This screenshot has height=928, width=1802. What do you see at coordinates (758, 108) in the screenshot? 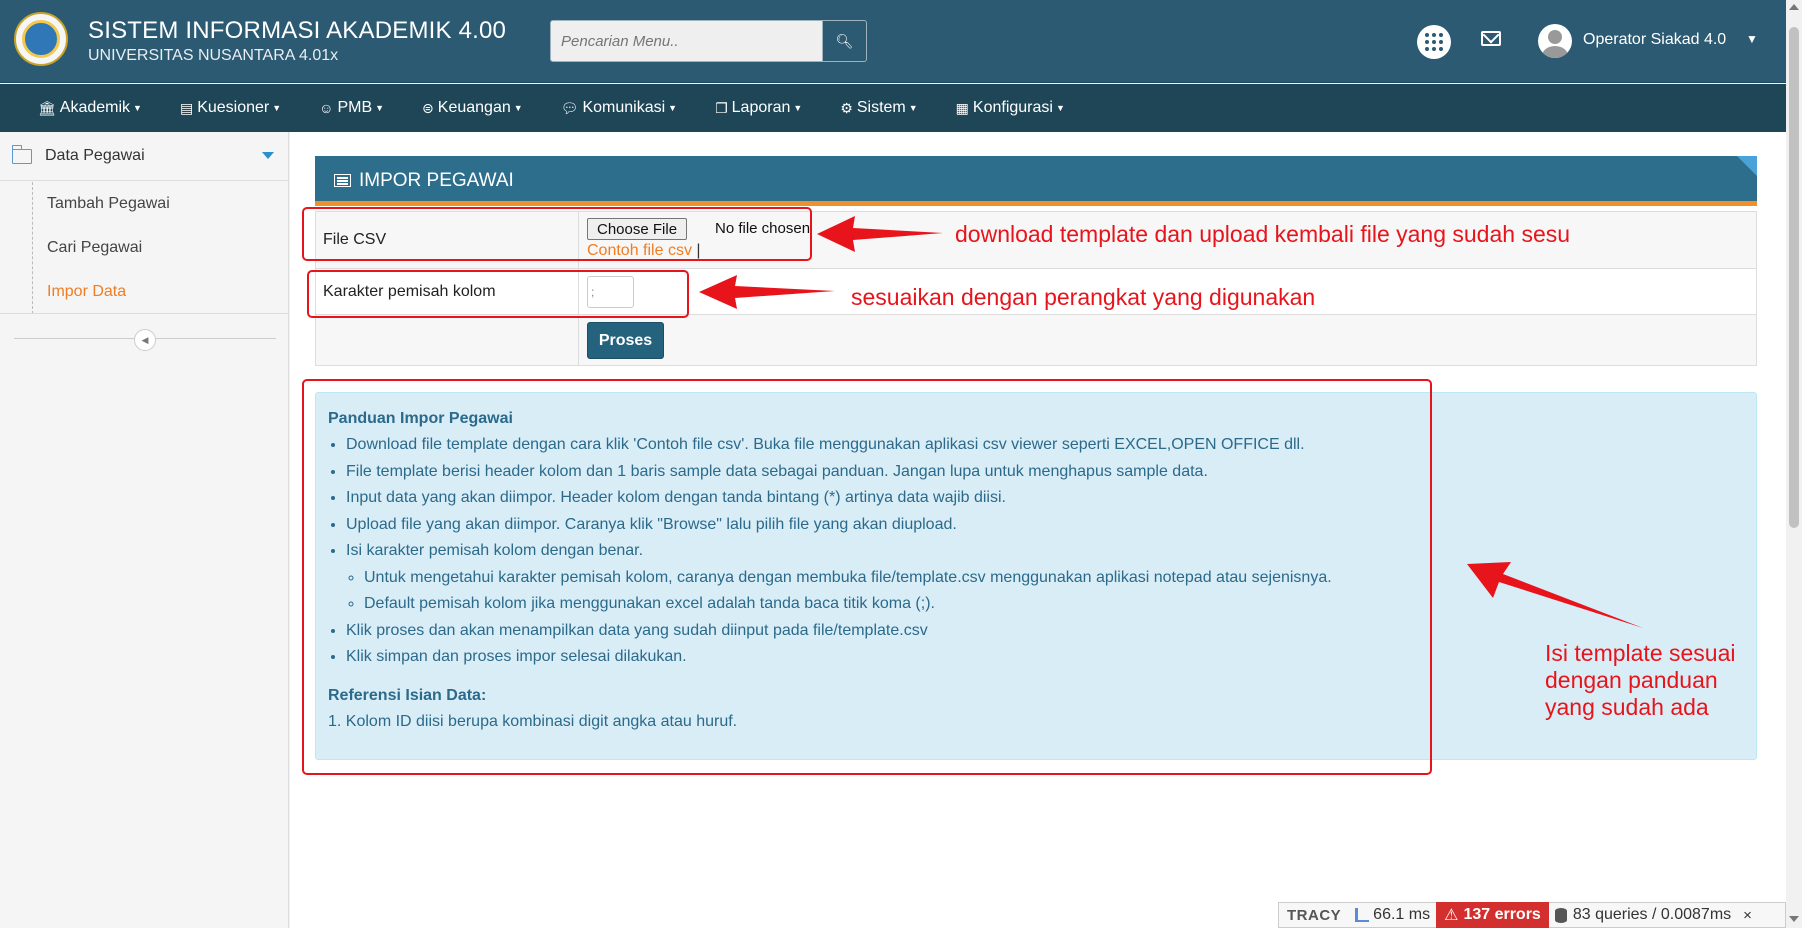
I see `menu-laporan: ❐ Laporan ▼` at bounding box center [758, 108].